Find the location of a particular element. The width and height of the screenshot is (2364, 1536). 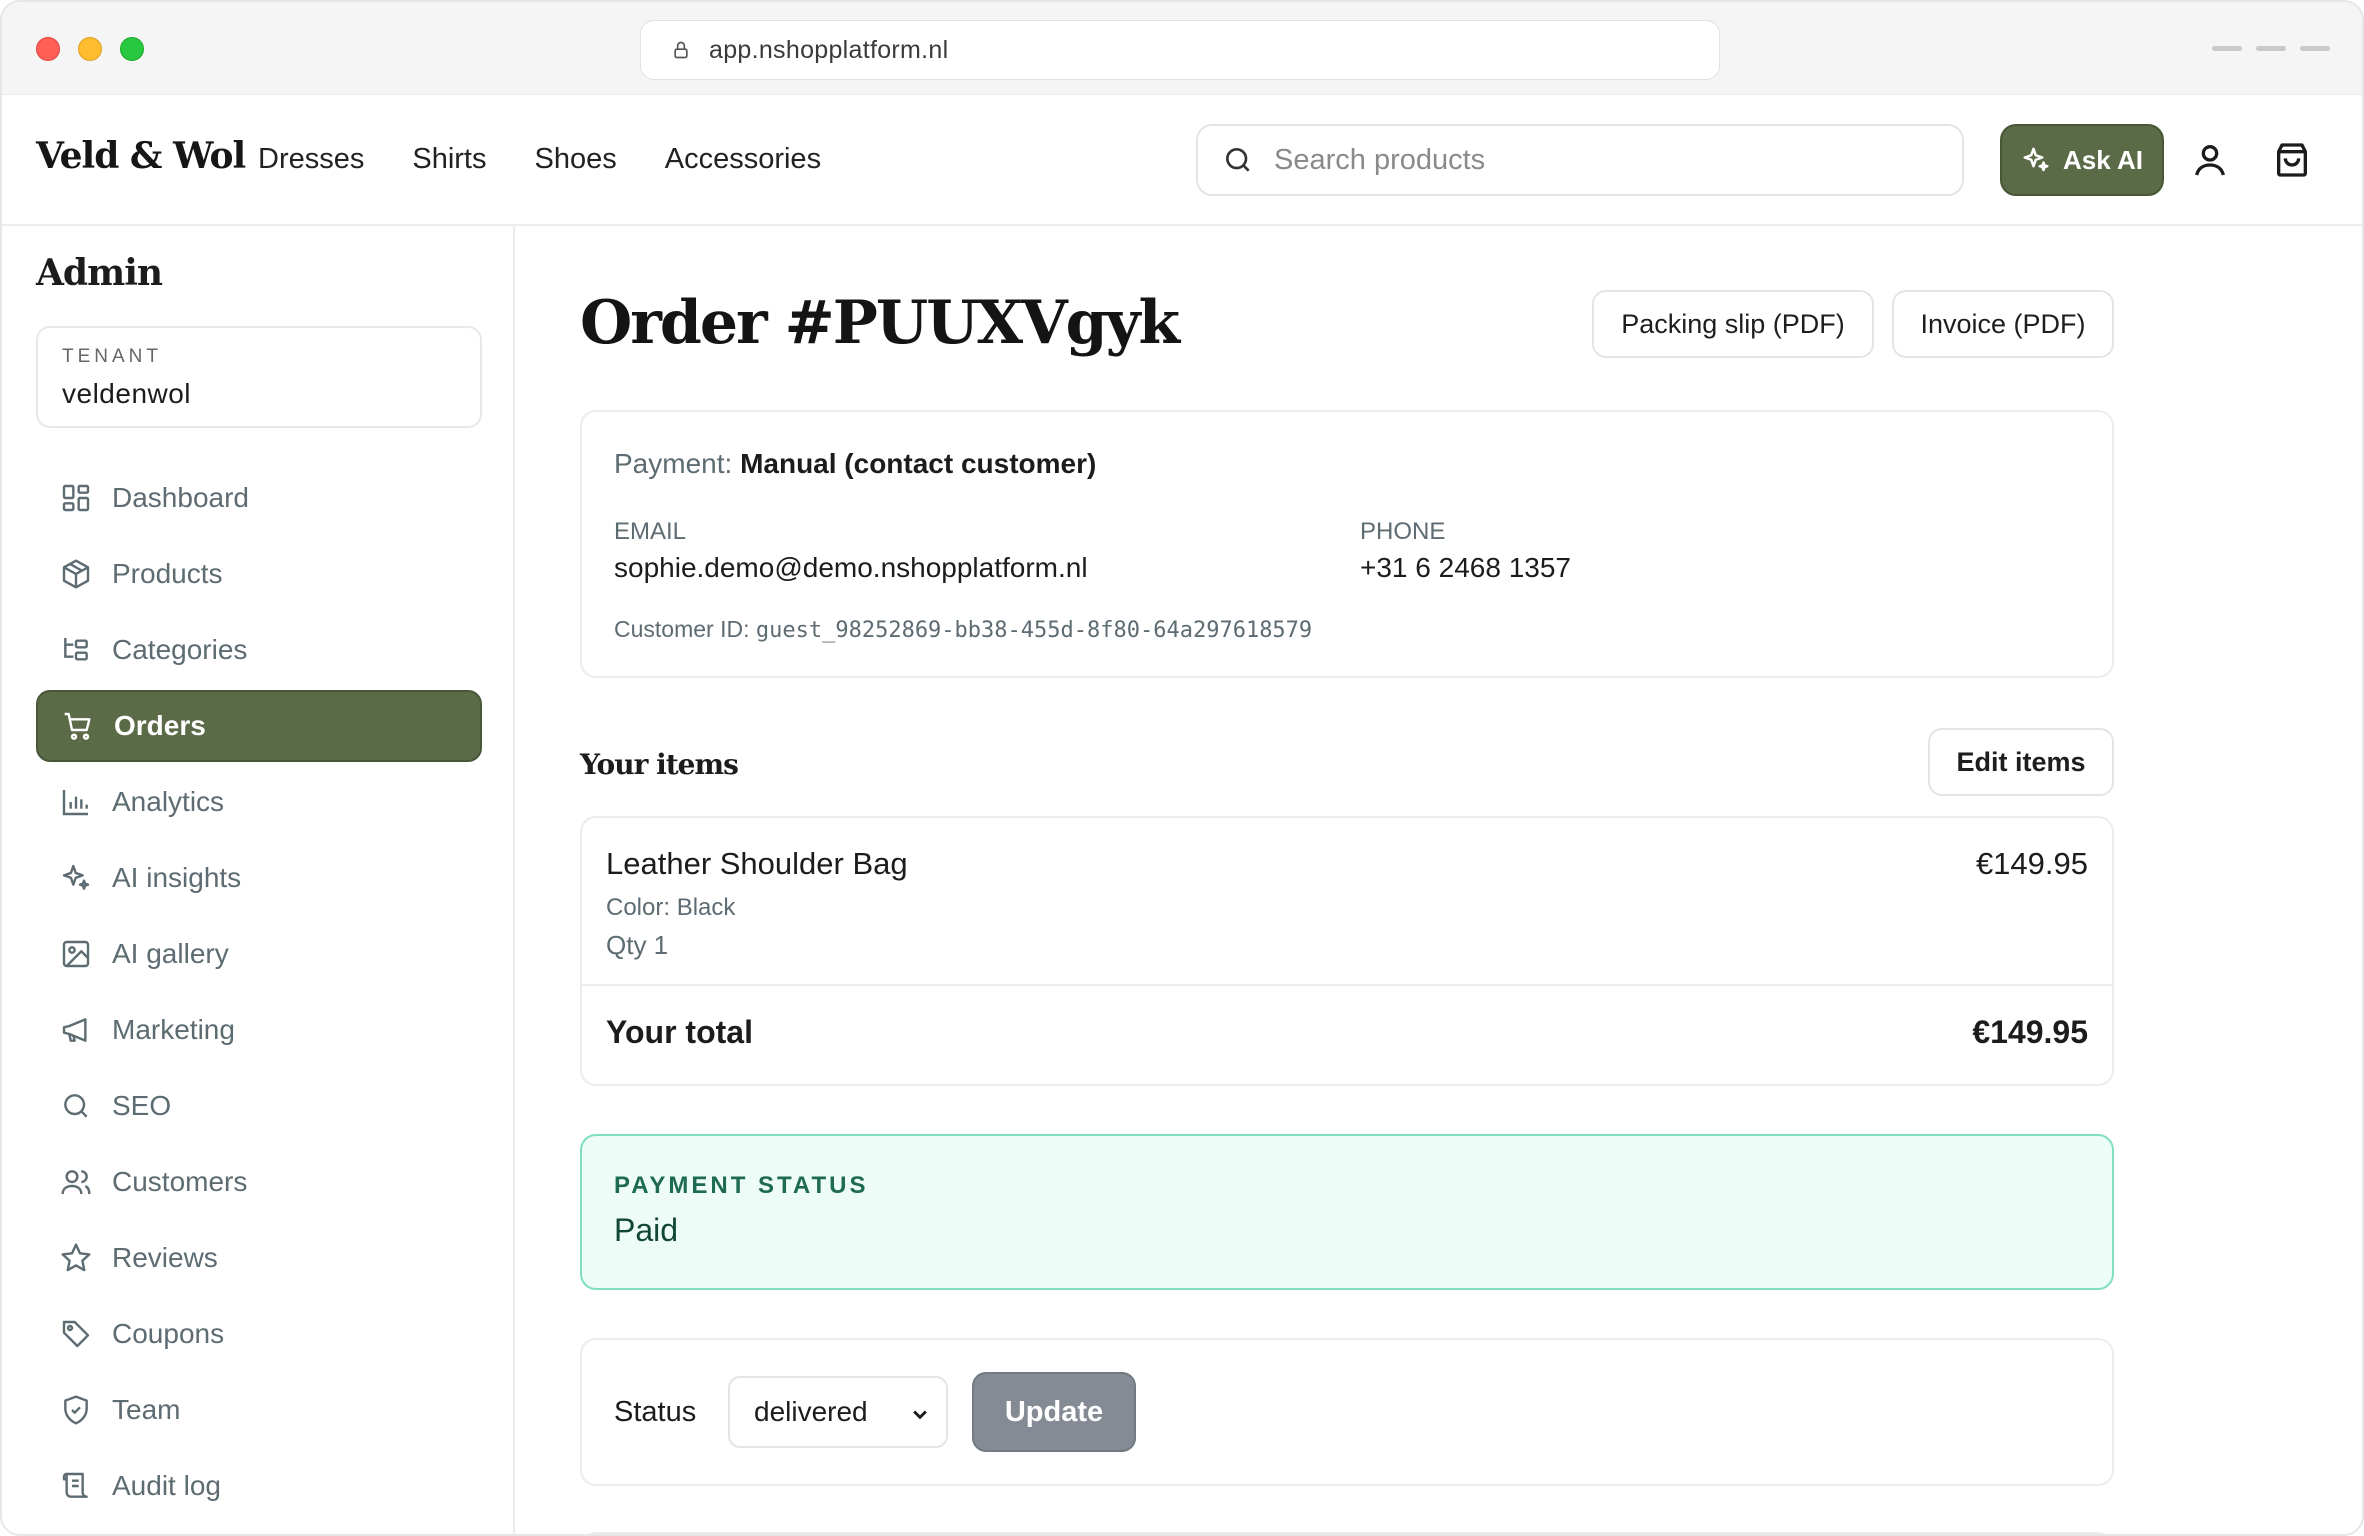

sidebar-item-label: Reviews is located at coordinates (165, 1257).